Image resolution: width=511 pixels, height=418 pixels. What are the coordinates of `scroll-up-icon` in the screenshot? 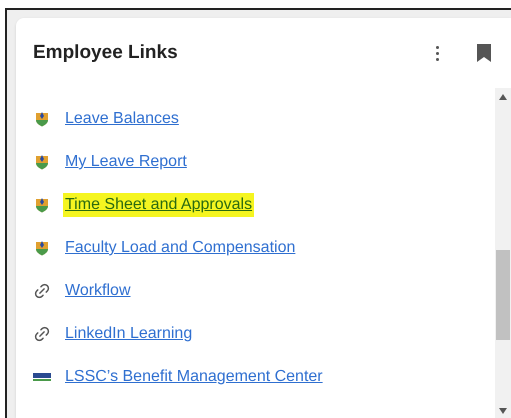 It's located at (503, 97).